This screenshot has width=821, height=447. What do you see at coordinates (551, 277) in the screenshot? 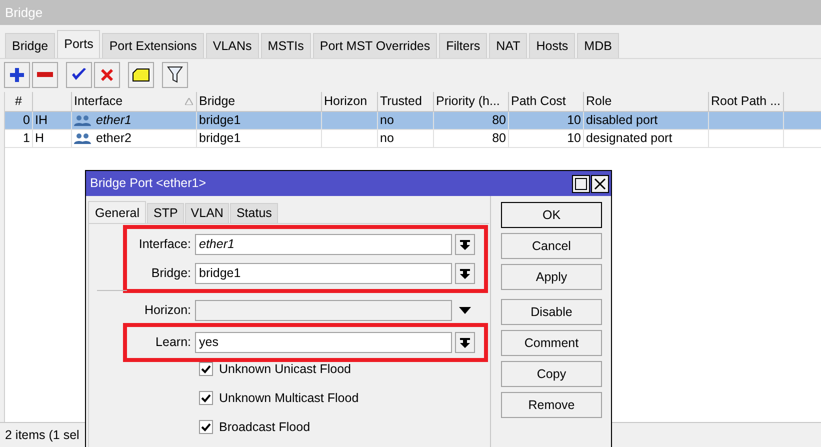
I see `dialog-button: Apply` at bounding box center [551, 277].